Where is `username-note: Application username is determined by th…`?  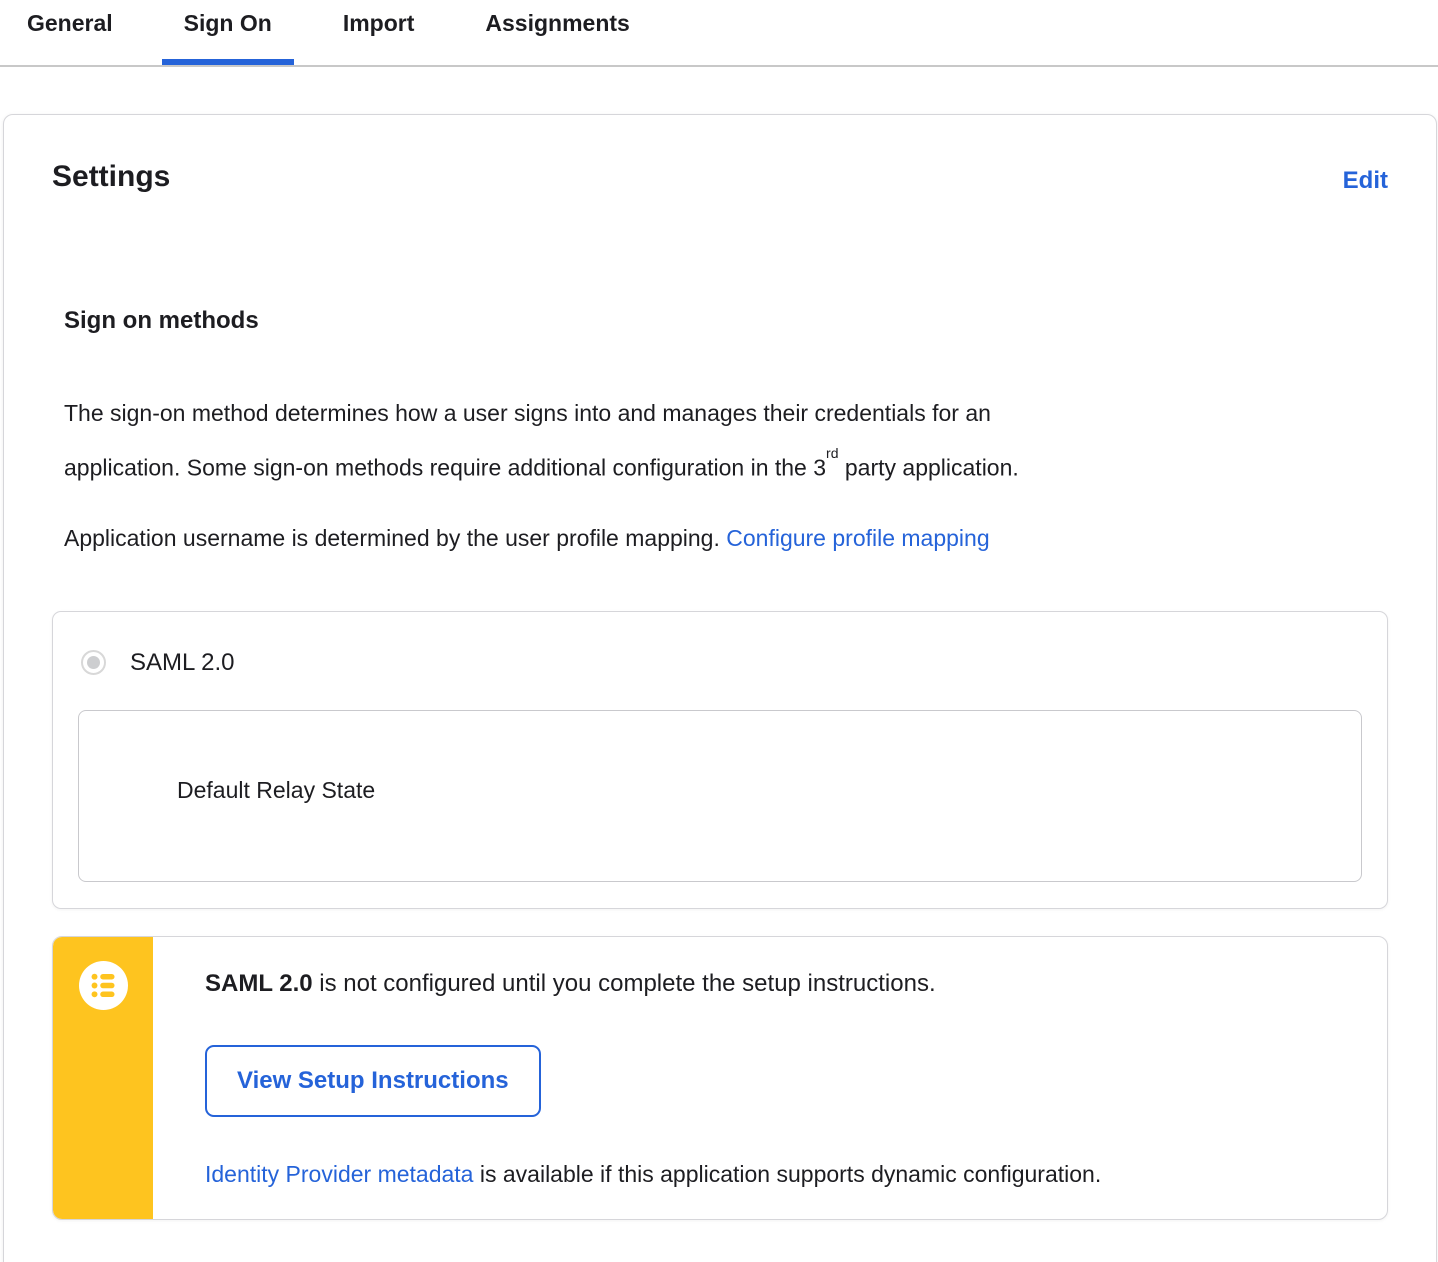 username-note: Application username is determined by th… is located at coordinates (726, 538).